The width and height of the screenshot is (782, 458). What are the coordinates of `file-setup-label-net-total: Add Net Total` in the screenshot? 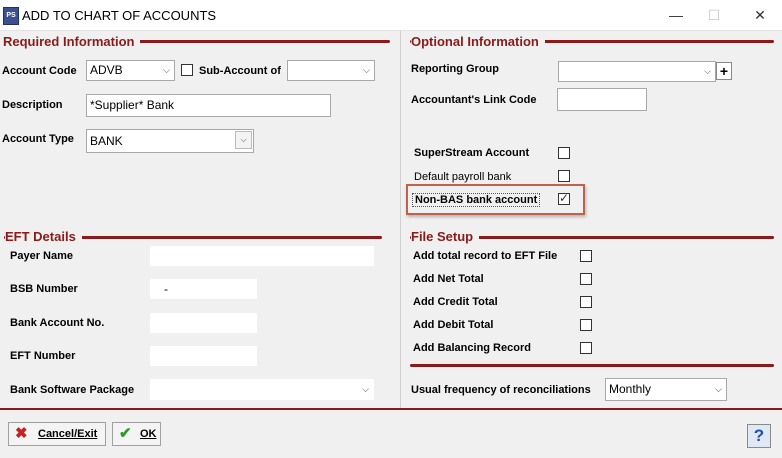 It's located at (448, 279).